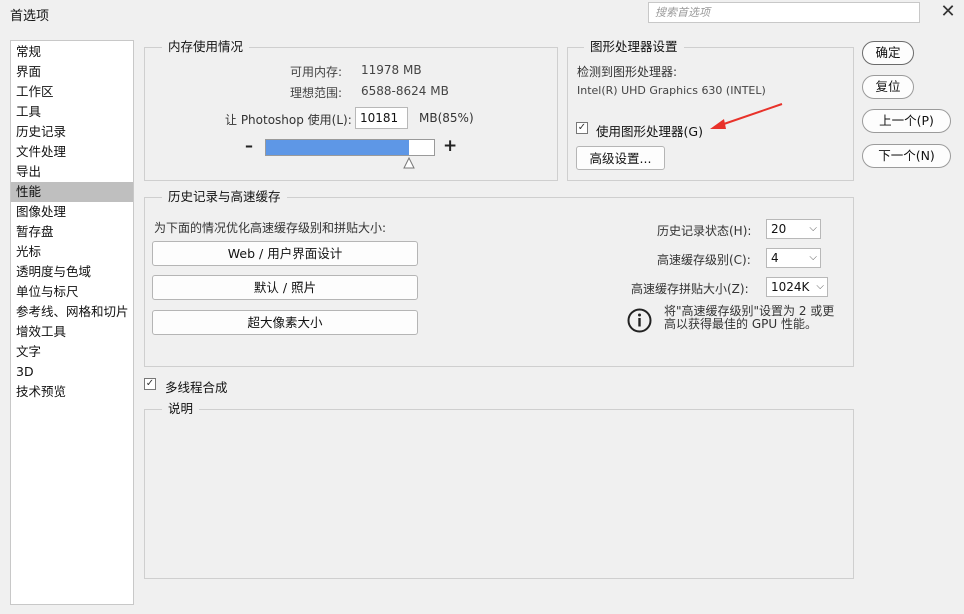 The height and width of the screenshot is (614, 964). What do you see at coordinates (206, 47) in the screenshot?
I see `memory-usage-title: 内存使用情况` at bounding box center [206, 47].